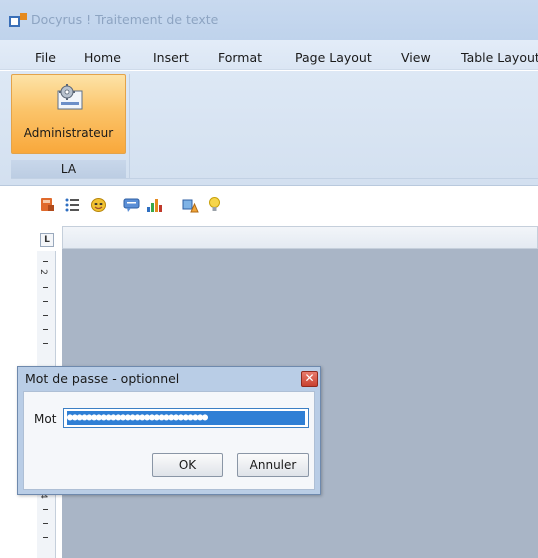 This screenshot has width=538, height=558. I want to click on quick-toolbar, so click(269, 206).